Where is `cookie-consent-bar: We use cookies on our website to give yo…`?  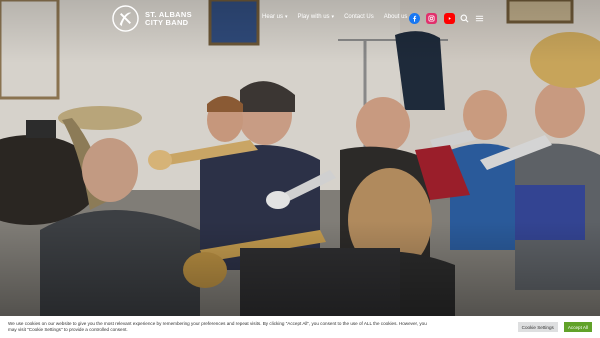 cookie-consent-bar: We use cookies on our website to give yo… is located at coordinates (300, 327).